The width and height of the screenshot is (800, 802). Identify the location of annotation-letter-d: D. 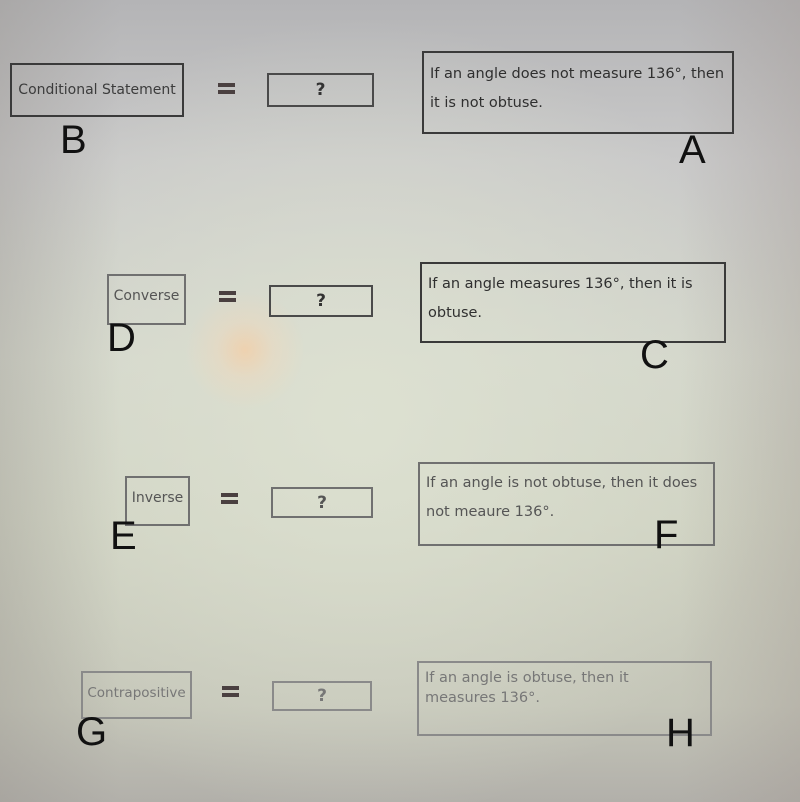
(121, 338).